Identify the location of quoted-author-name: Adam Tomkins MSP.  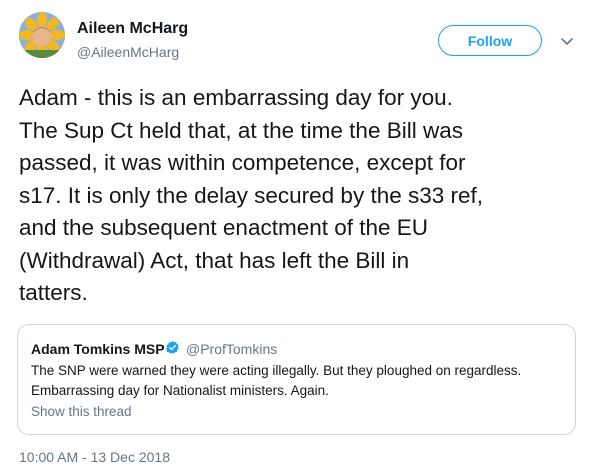
(98, 349).